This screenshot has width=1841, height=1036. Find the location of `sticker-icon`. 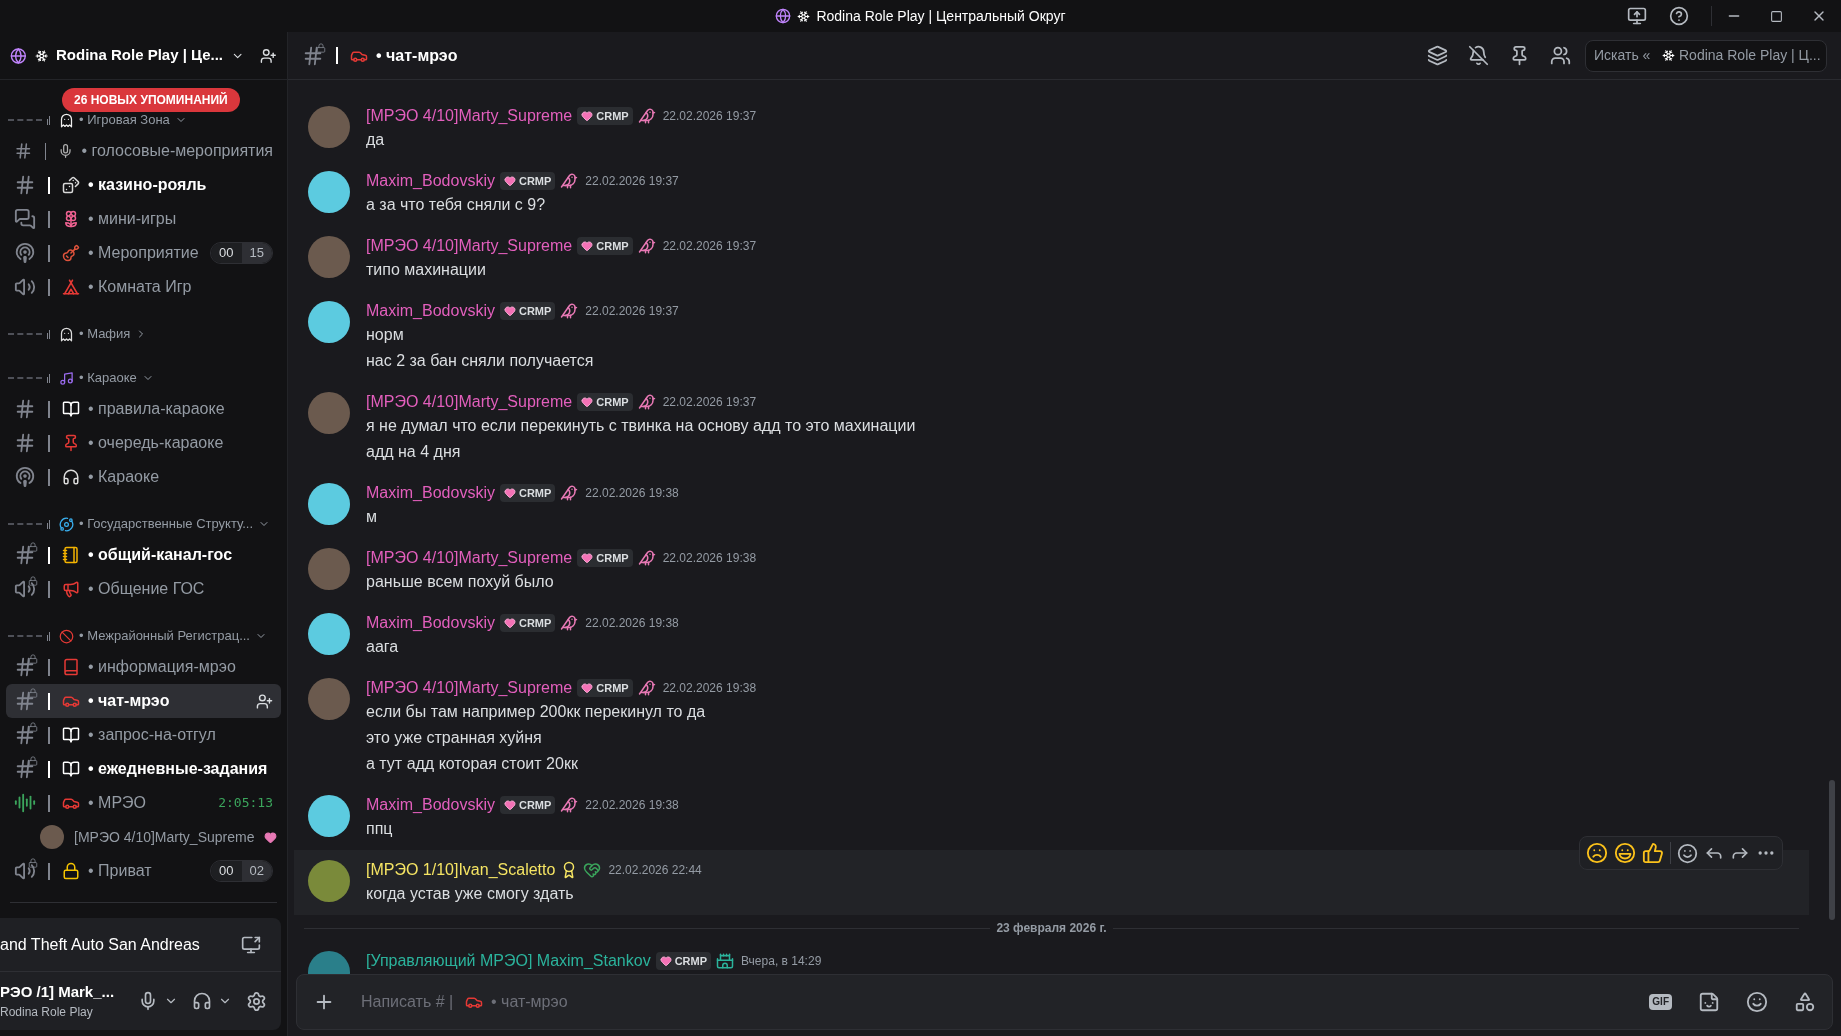

sticker-icon is located at coordinates (1709, 1002).